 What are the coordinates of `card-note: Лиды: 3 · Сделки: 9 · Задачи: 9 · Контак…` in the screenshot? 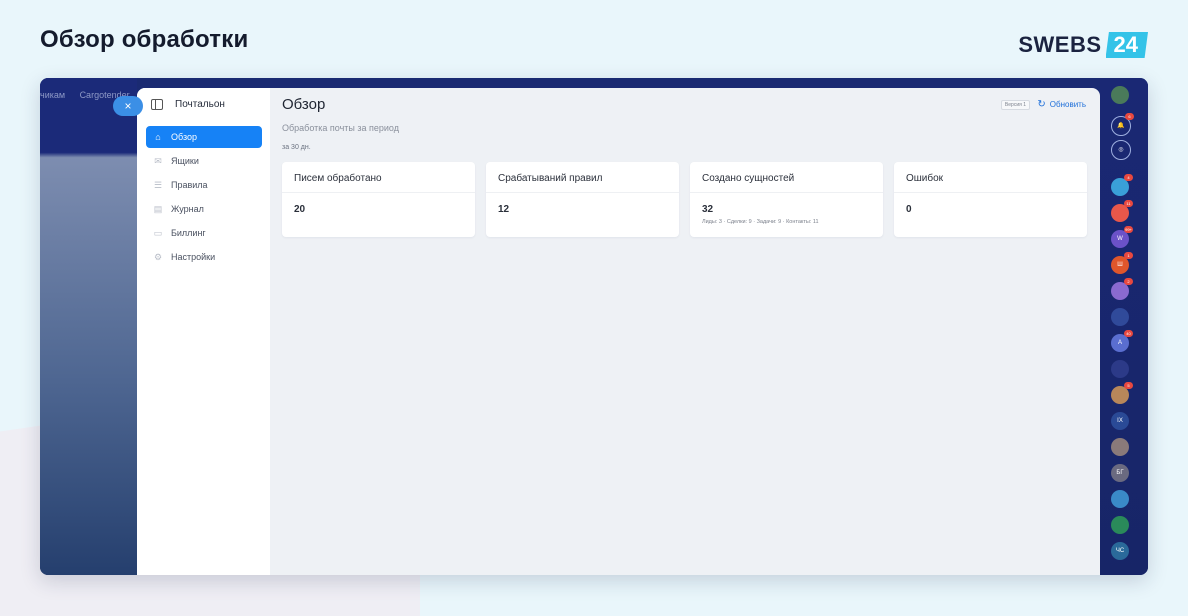 It's located at (760, 222).